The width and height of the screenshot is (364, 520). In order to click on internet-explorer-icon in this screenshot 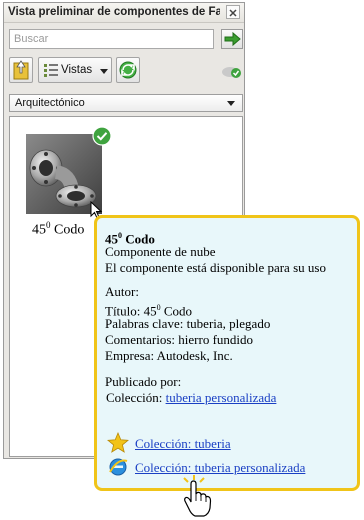, I will do `click(118, 467)`.